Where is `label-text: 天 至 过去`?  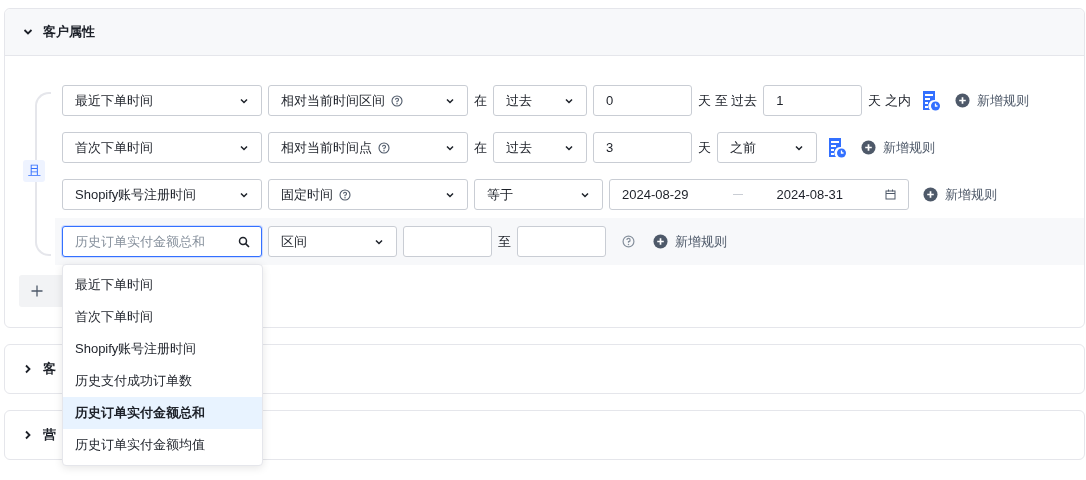
label-text: 天 至 过去 is located at coordinates (728, 100).